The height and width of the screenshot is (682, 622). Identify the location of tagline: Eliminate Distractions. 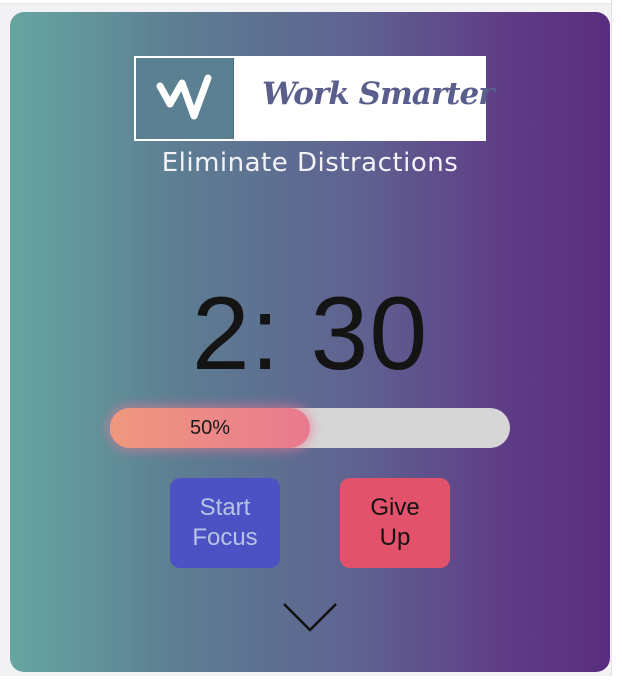
(310, 163).